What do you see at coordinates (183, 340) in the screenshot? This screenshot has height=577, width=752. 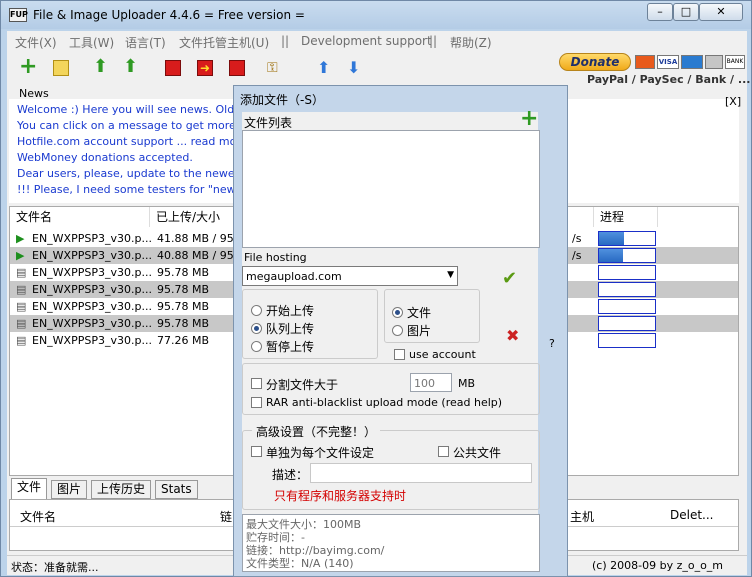 I see `row-uploaded-size: 77.26 MB` at bounding box center [183, 340].